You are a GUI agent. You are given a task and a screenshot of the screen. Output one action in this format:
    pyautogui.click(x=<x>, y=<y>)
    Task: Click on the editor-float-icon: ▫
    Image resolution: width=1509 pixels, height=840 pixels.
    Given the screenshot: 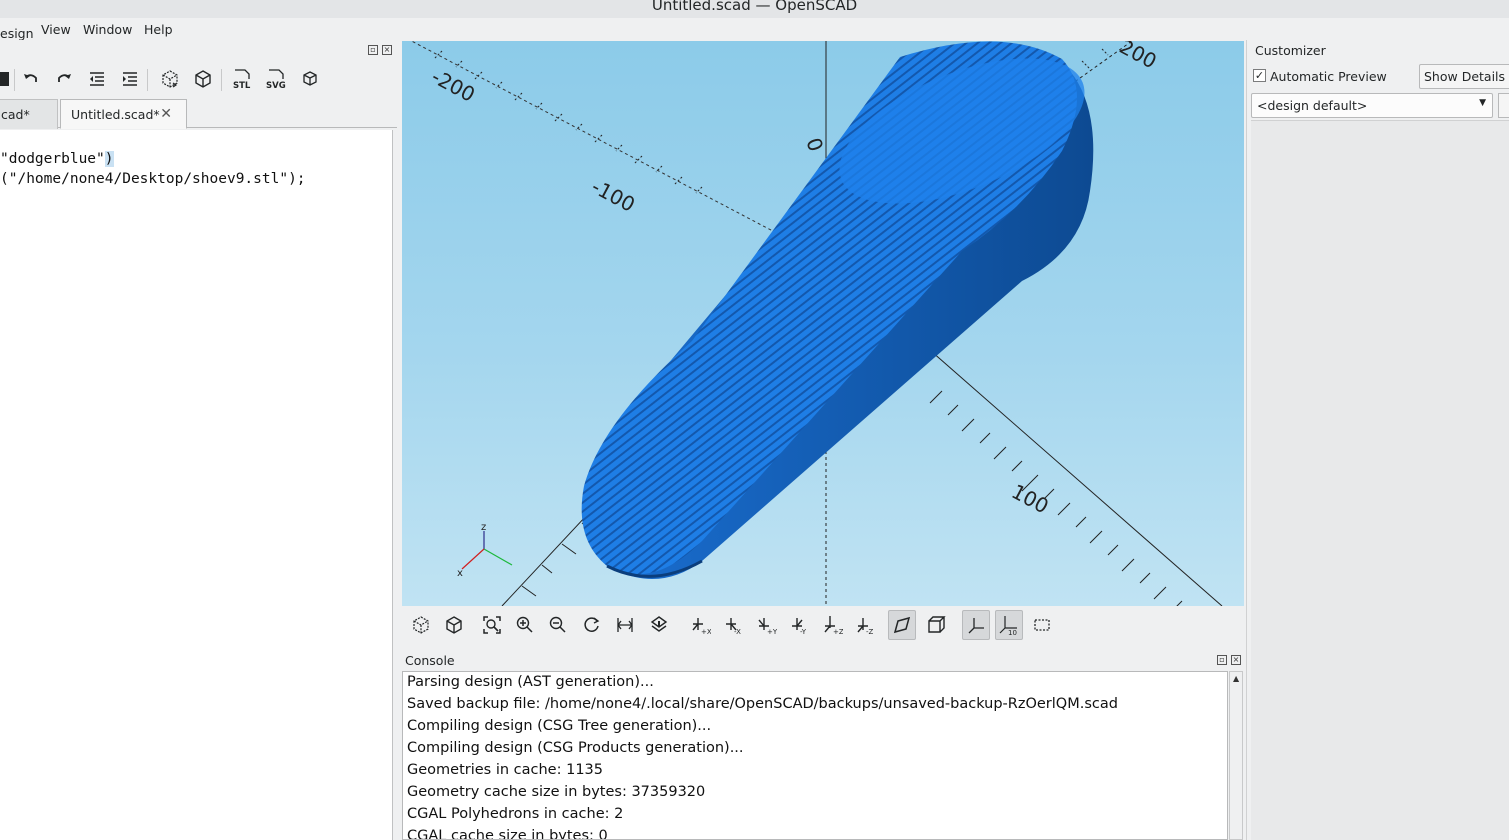 What is the action you would take?
    pyautogui.click(x=373, y=50)
    